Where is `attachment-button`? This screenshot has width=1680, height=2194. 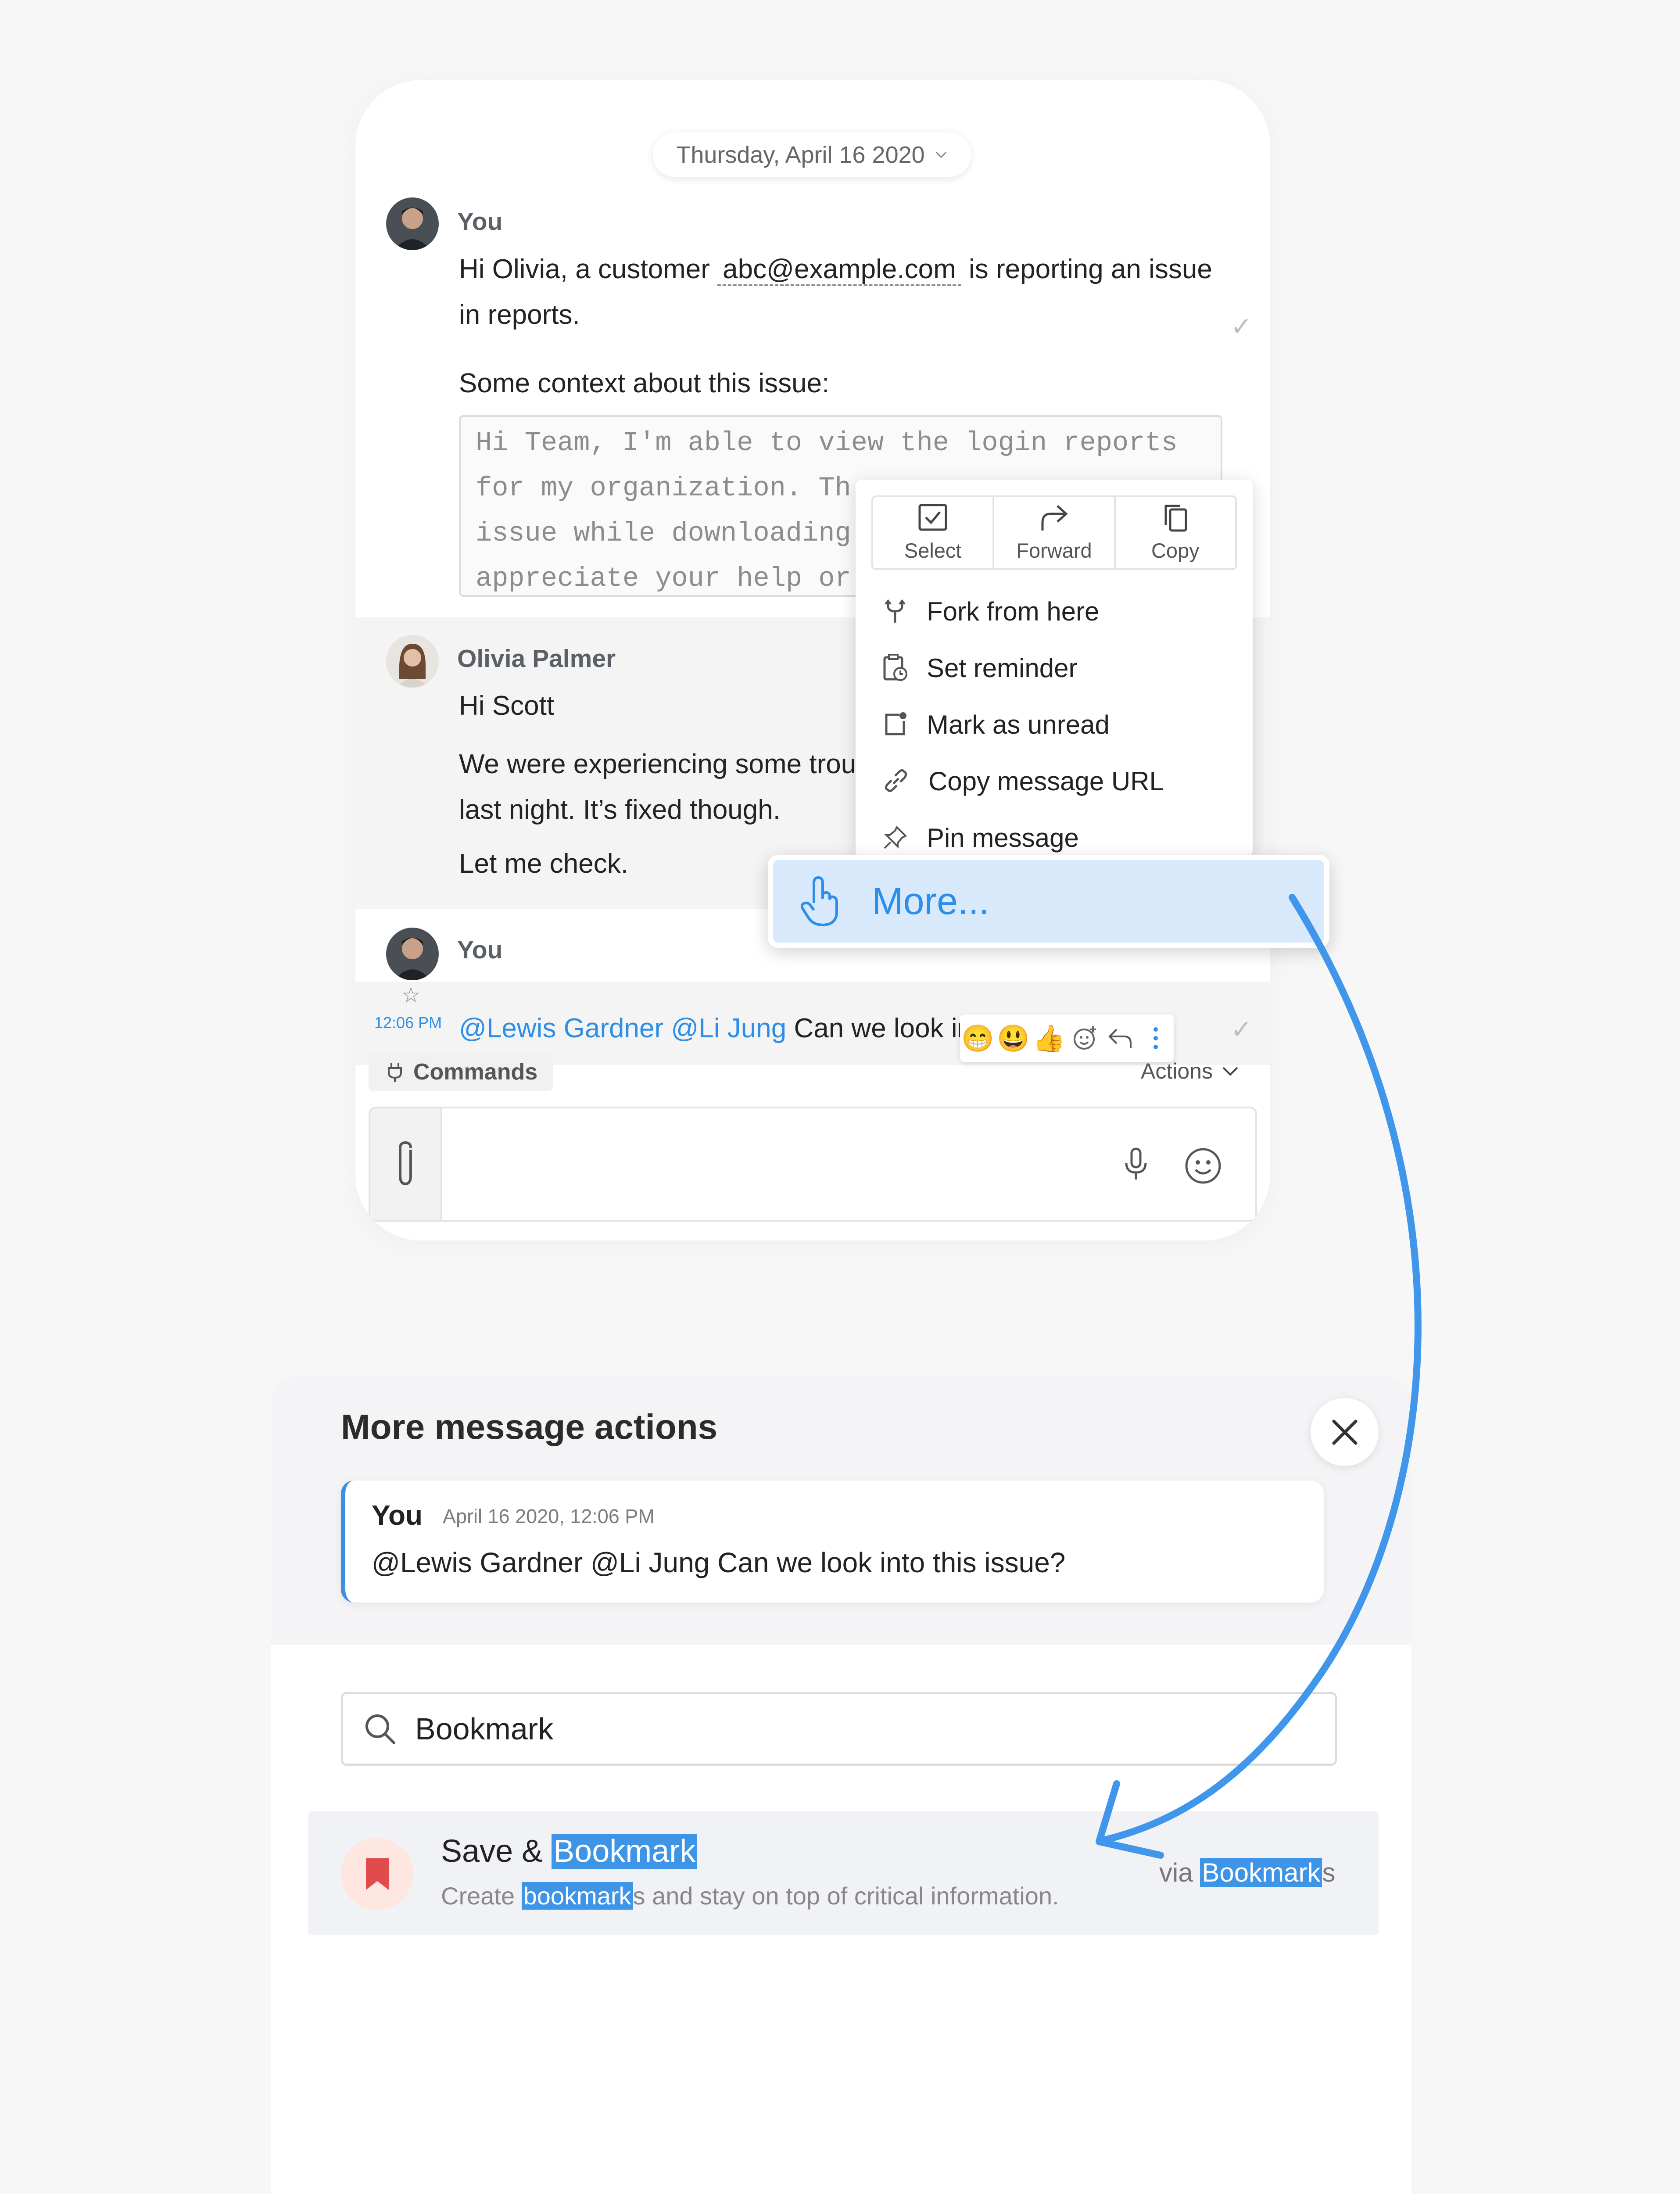 attachment-button is located at coordinates (406, 1164).